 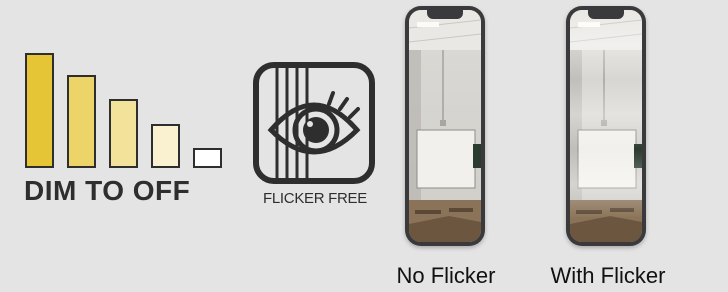 I want to click on phone-with-flicker, so click(x=606, y=126).